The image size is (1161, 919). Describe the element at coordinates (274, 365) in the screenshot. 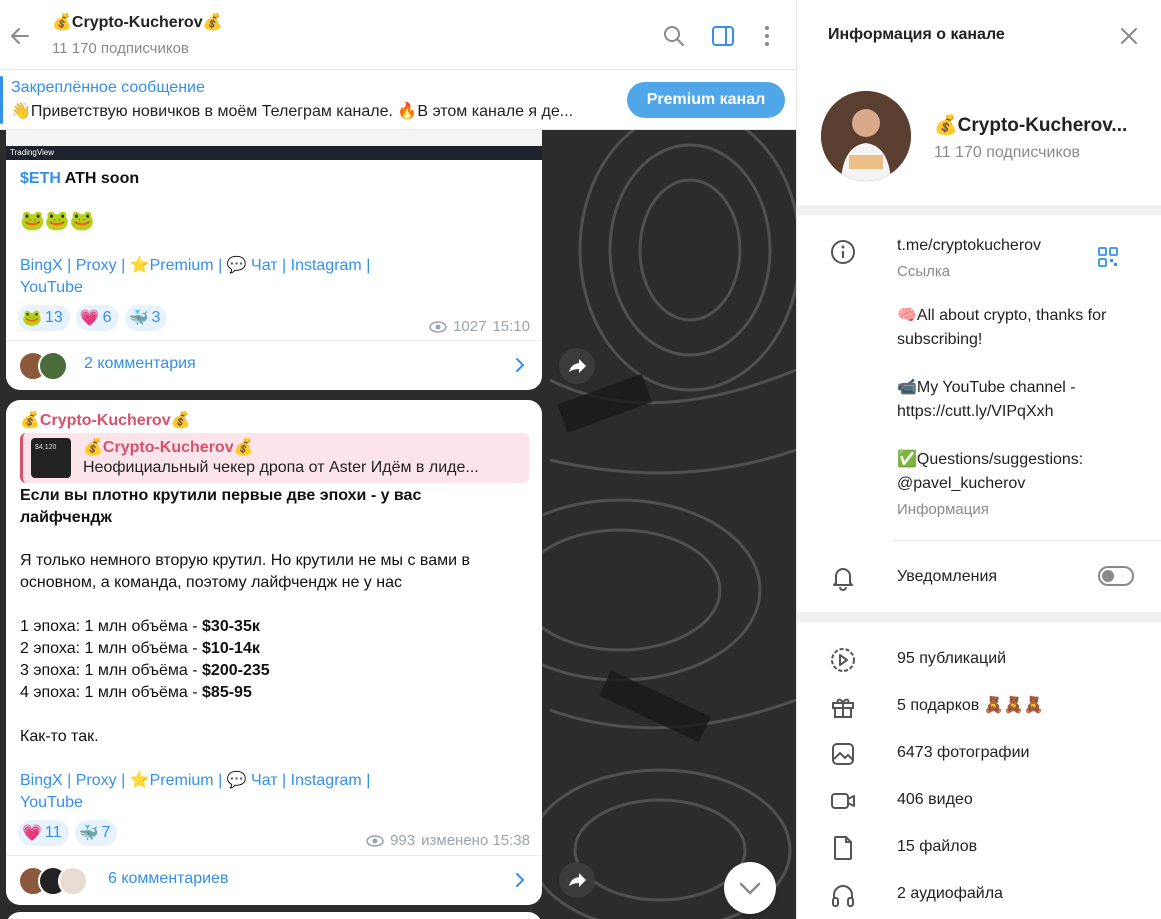

I see `post1-comments-row: 2 комментария` at that location.